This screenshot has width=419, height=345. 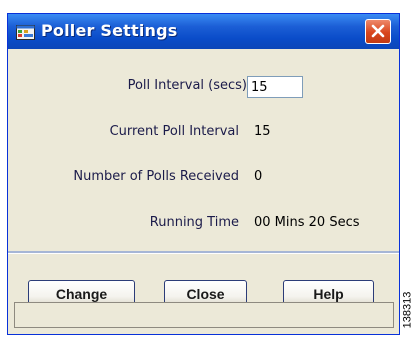 I want to click on polls-received-label: Number of Polls Received, so click(x=156, y=176).